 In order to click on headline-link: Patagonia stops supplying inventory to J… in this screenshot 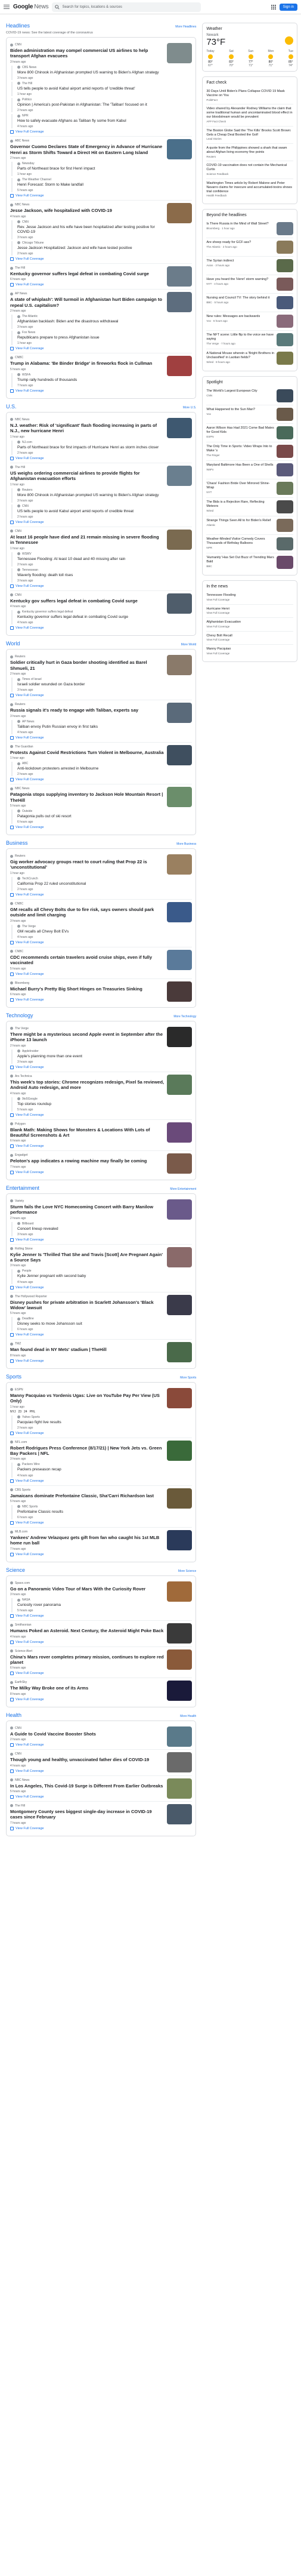, I will do `click(87, 797)`.